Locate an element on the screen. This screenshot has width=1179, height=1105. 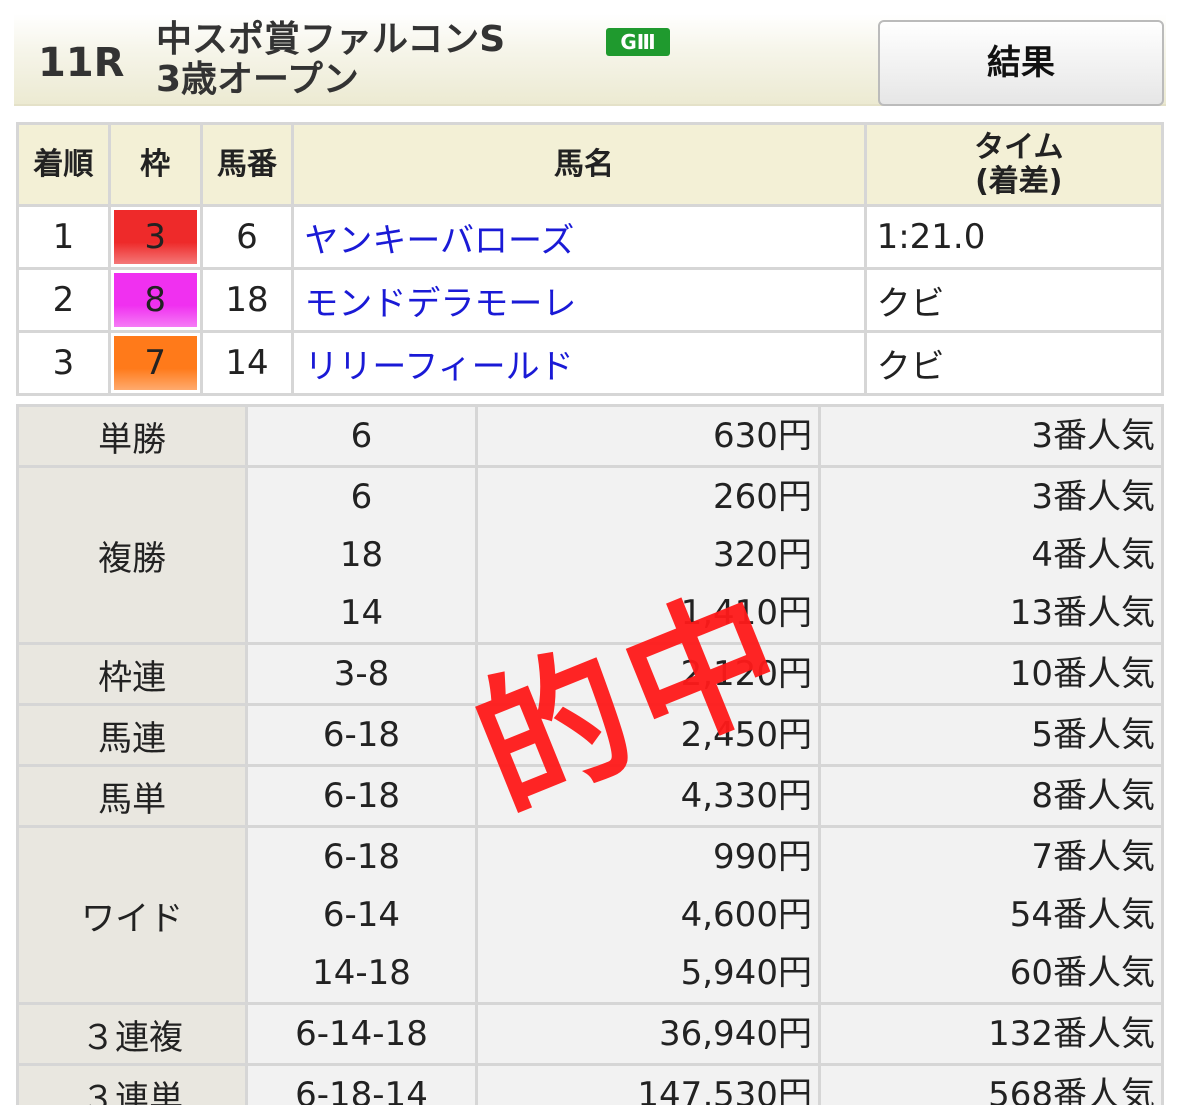
payout-popularity: 8番人気 is located at coordinates (1093, 796).